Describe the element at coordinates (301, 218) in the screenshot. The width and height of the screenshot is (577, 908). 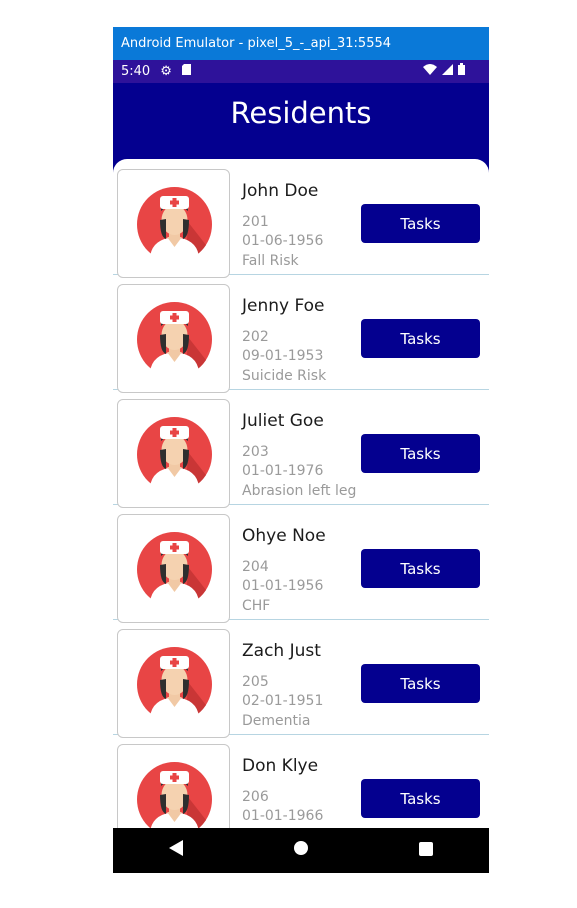
I see `resident-row: John Doe 201 01-06-1956 Fall Risk Tasks` at that location.